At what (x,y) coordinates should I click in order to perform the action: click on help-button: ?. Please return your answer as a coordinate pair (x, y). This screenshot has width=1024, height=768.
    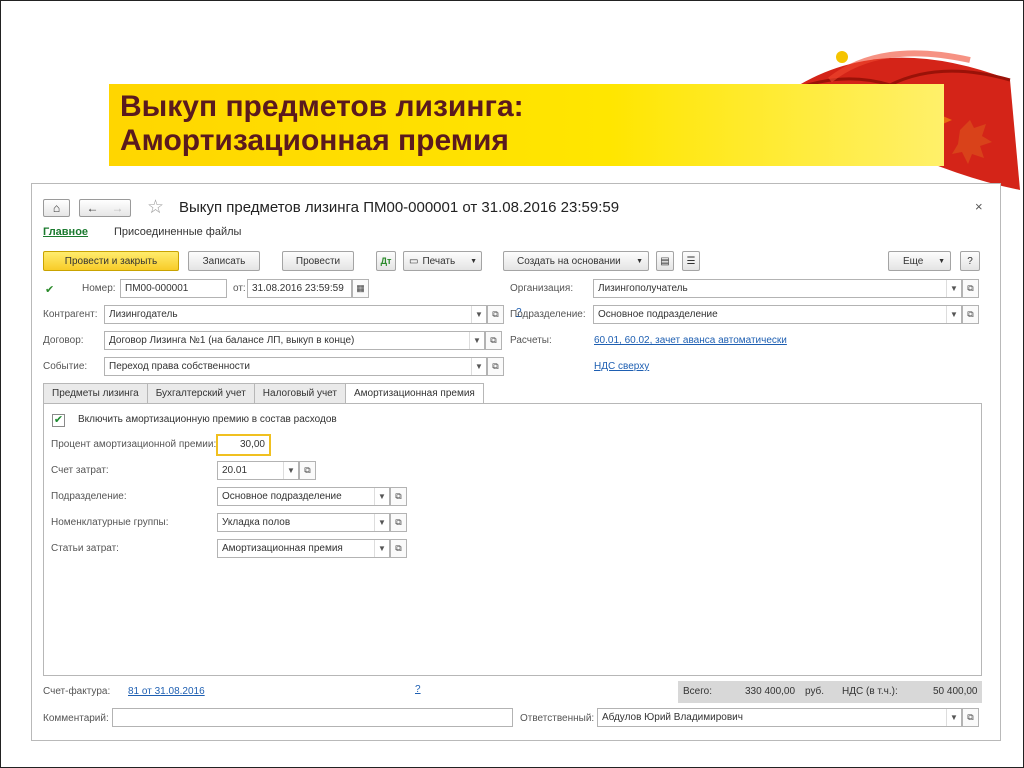
    Looking at the image, I should click on (970, 261).